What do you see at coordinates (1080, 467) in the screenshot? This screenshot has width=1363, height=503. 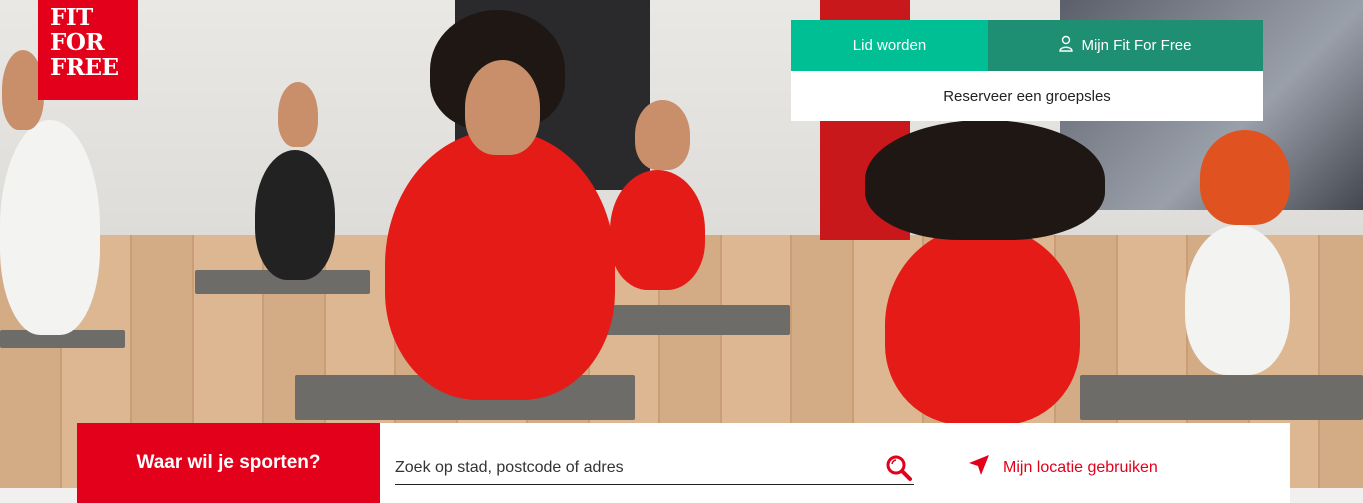 I see `use-location-label: Mijn locatie gebruiken` at bounding box center [1080, 467].